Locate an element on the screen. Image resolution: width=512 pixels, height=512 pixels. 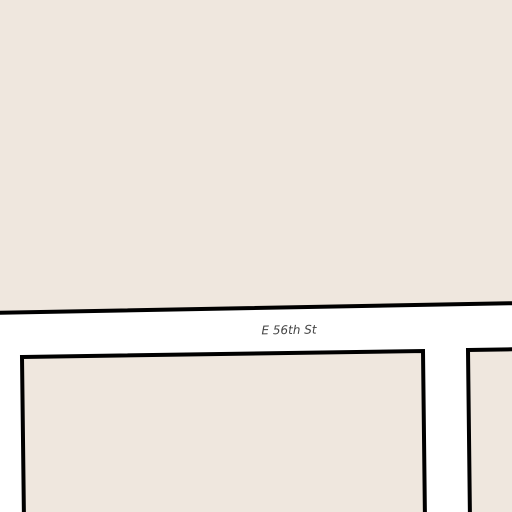
city-block-southeast is located at coordinates (488, 429).